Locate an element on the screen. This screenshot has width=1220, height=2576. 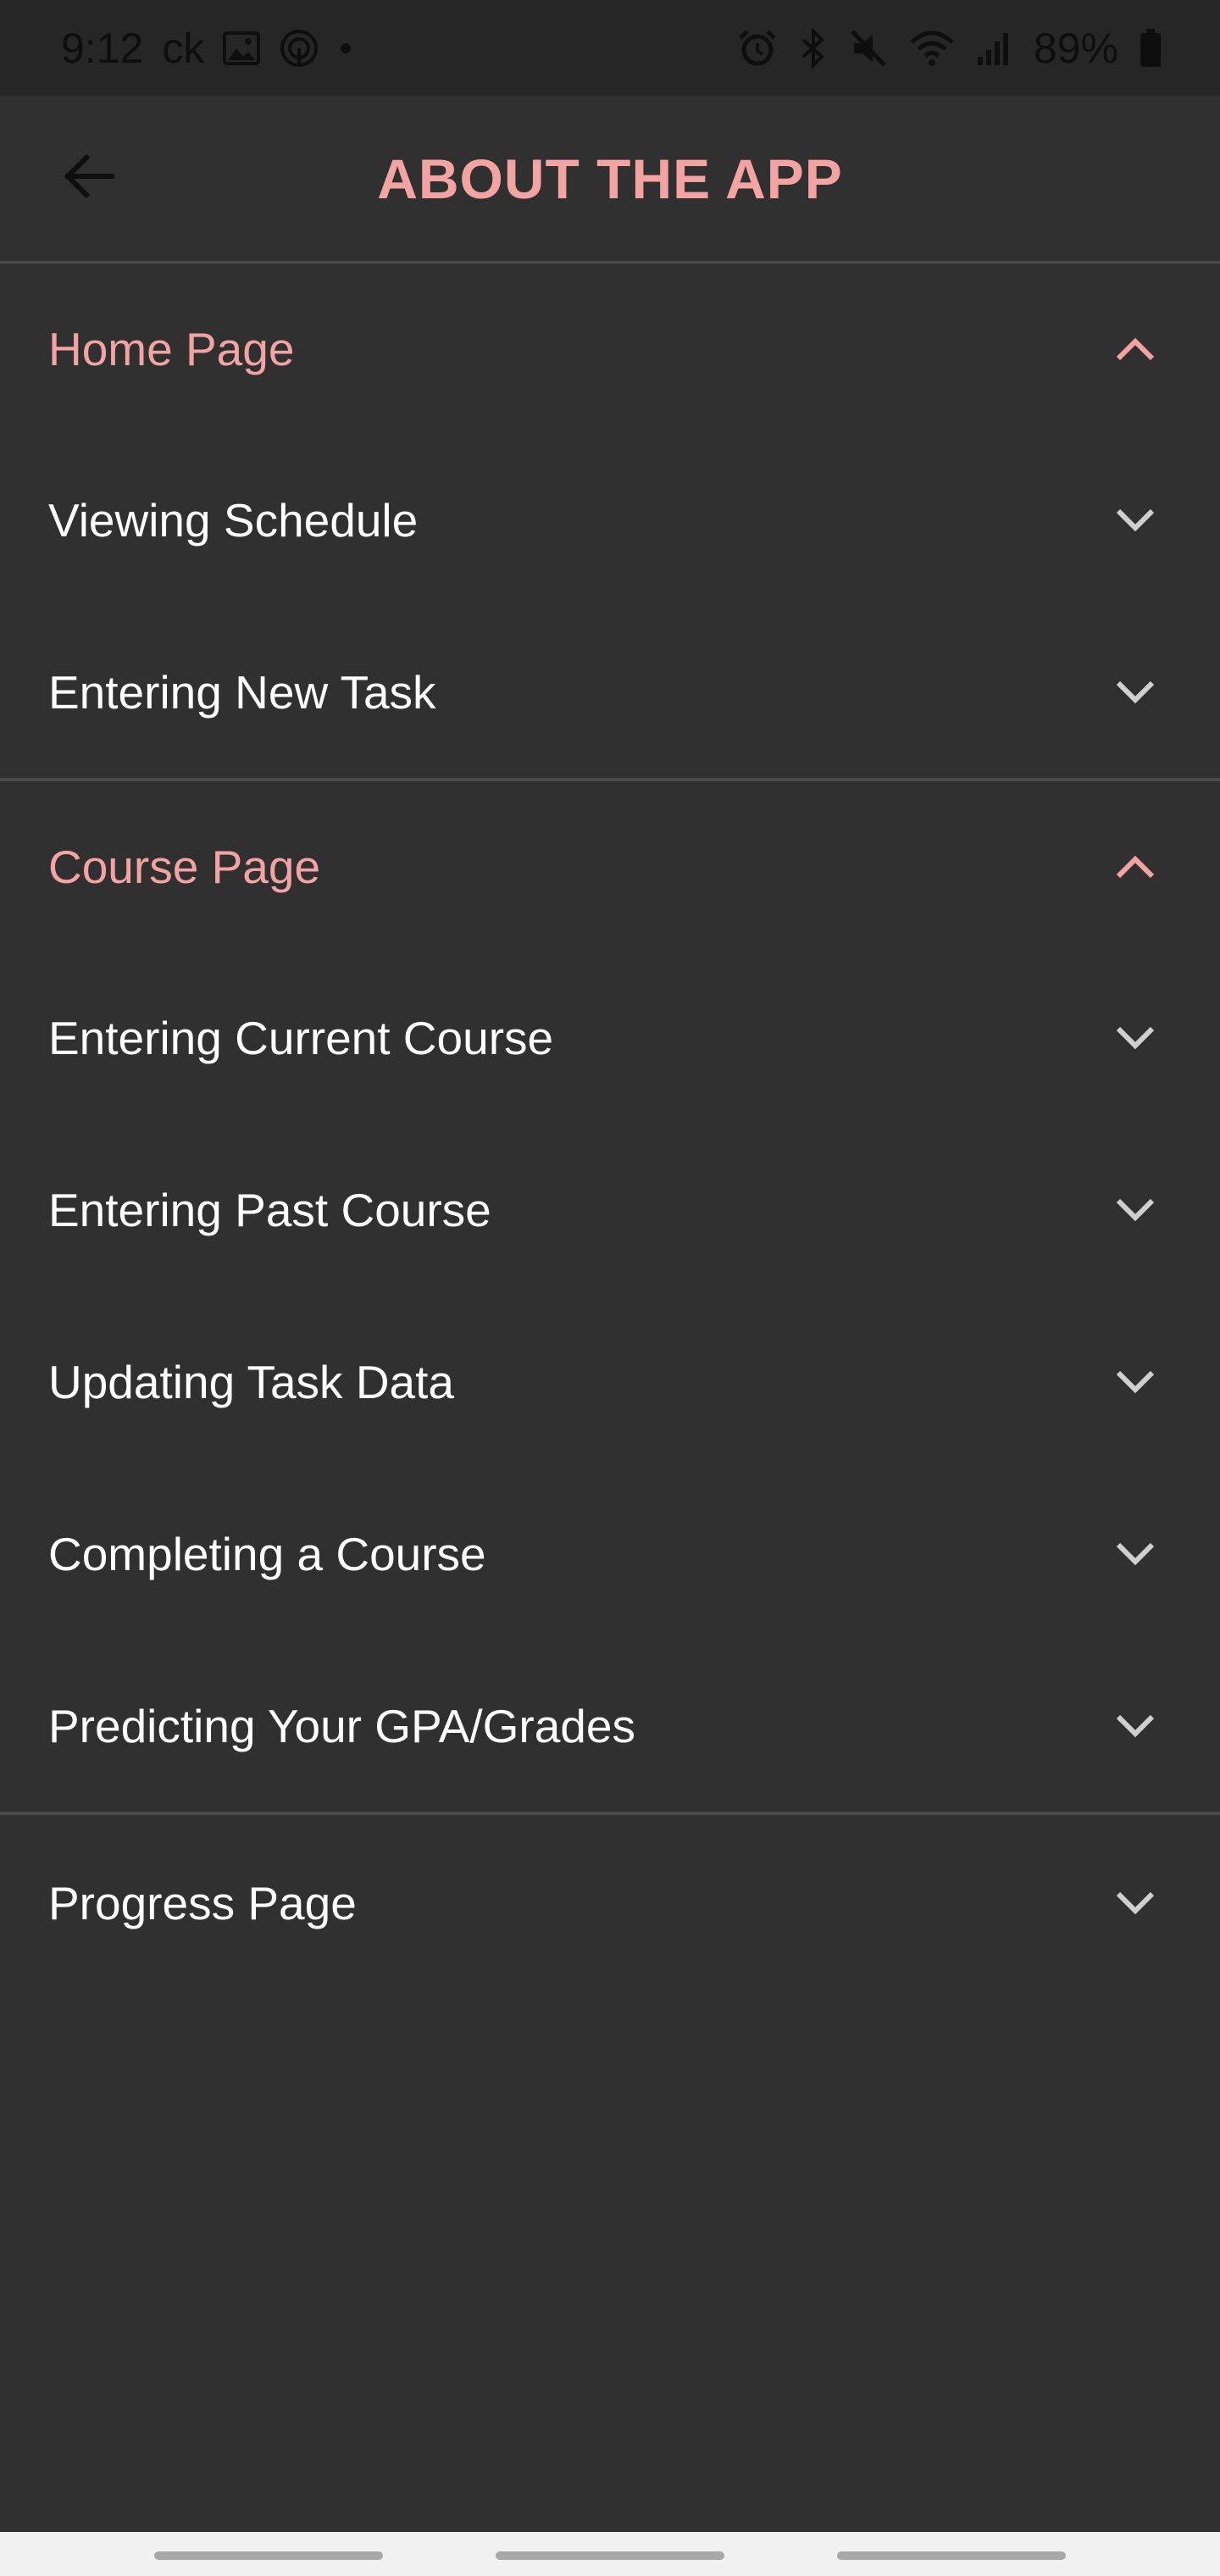
alarm-icon is located at coordinates (757, 48).